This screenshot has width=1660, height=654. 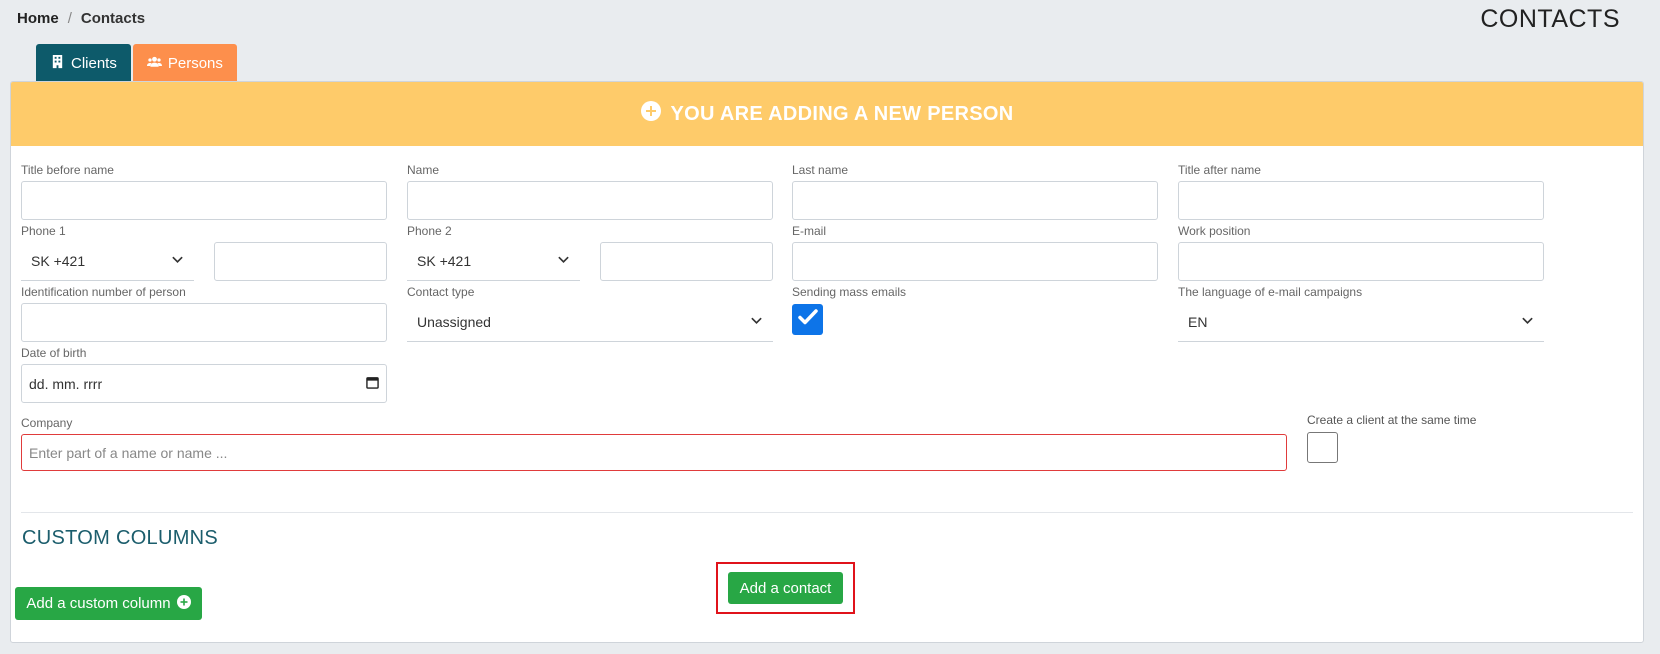 I want to click on date-of-birth-placeholder: dd. mm. rrrr, so click(x=66, y=383).